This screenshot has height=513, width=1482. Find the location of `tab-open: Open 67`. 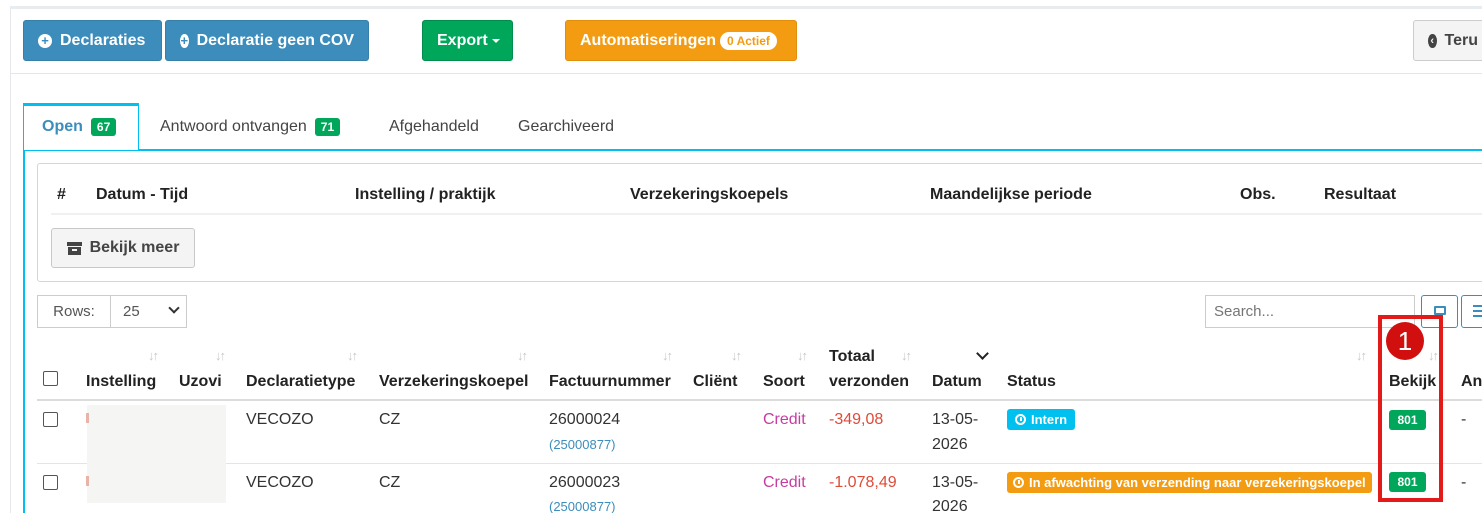

tab-open: Open 67 is located at coordinates (79, 127).